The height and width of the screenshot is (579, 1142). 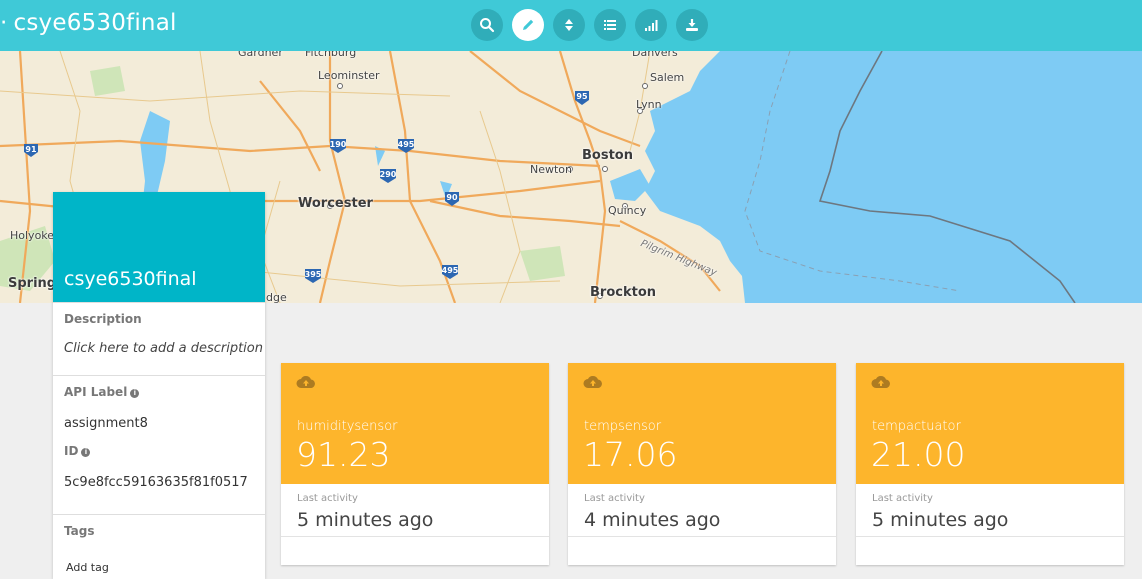 I want to click on svg-text: 190, so click(x=338, y=144).